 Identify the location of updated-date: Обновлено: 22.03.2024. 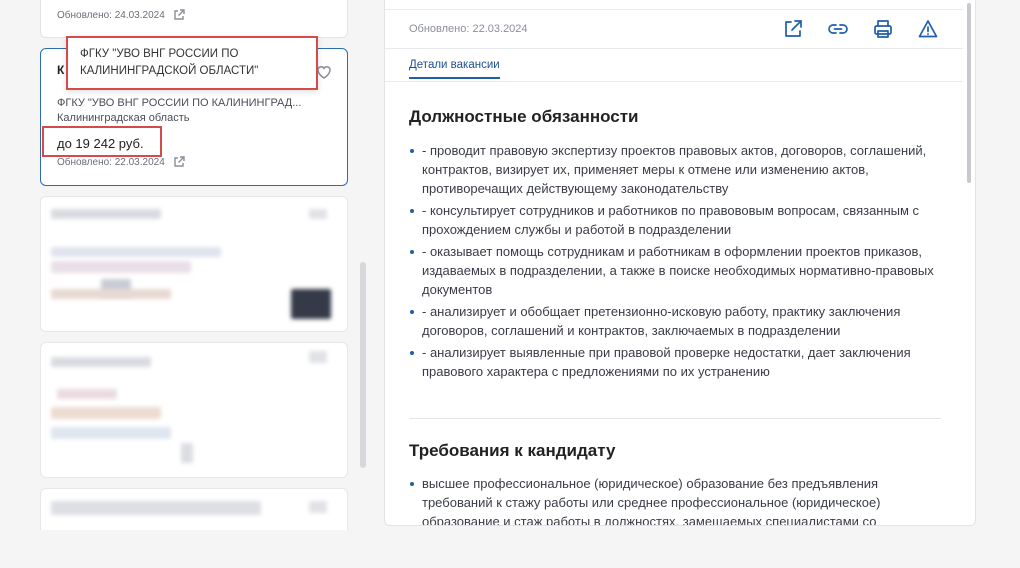
(111, 162).